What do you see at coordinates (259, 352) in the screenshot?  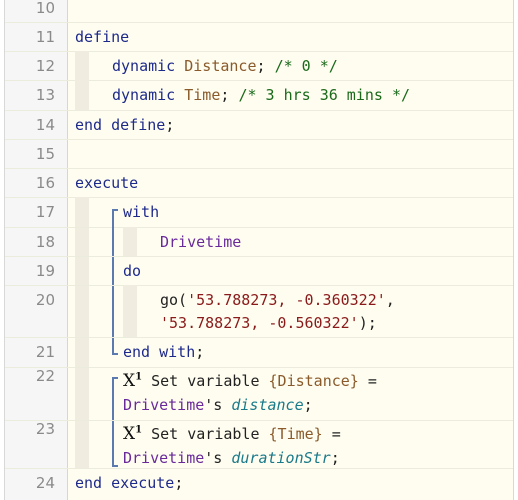 I see `code-line: 21 end with;` at bounding box center [259, 352].